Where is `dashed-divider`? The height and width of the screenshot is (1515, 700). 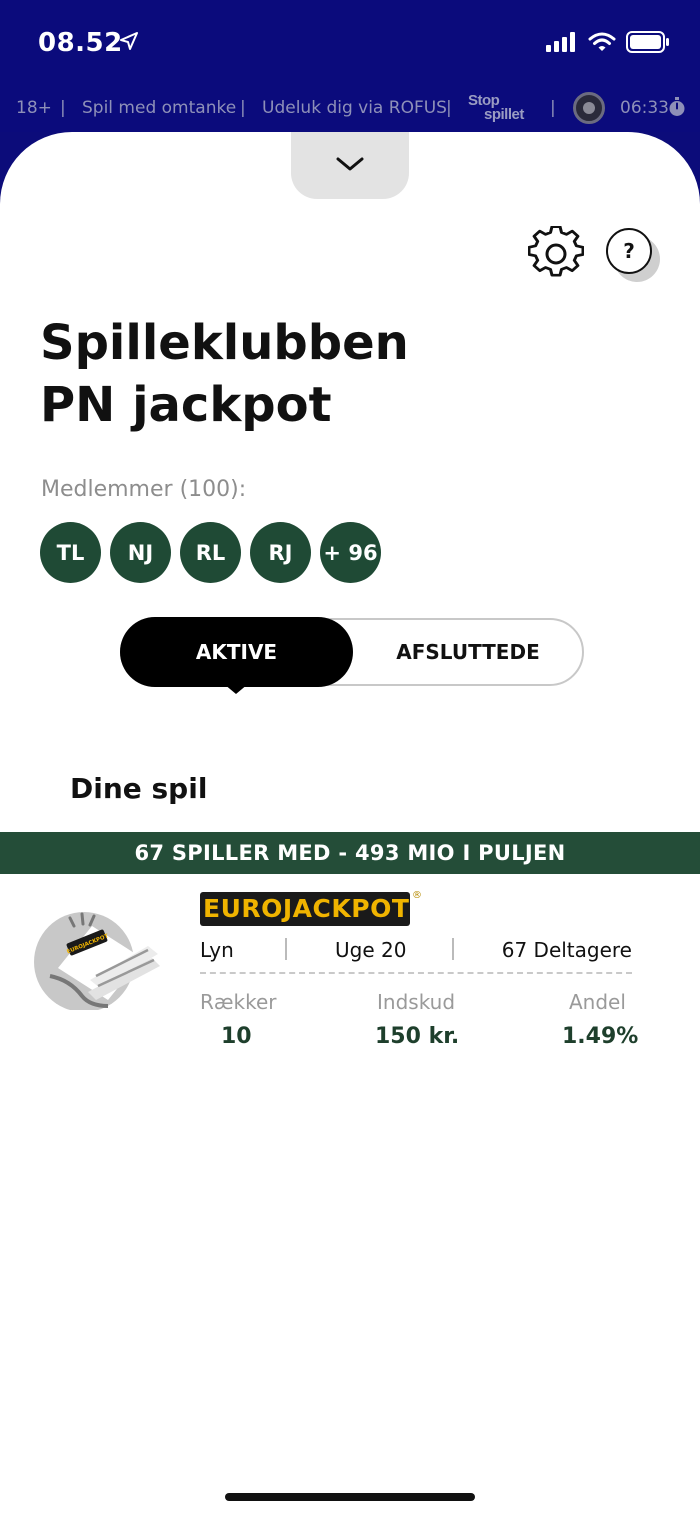
dashed-divider is located at coordinates (416, 973).